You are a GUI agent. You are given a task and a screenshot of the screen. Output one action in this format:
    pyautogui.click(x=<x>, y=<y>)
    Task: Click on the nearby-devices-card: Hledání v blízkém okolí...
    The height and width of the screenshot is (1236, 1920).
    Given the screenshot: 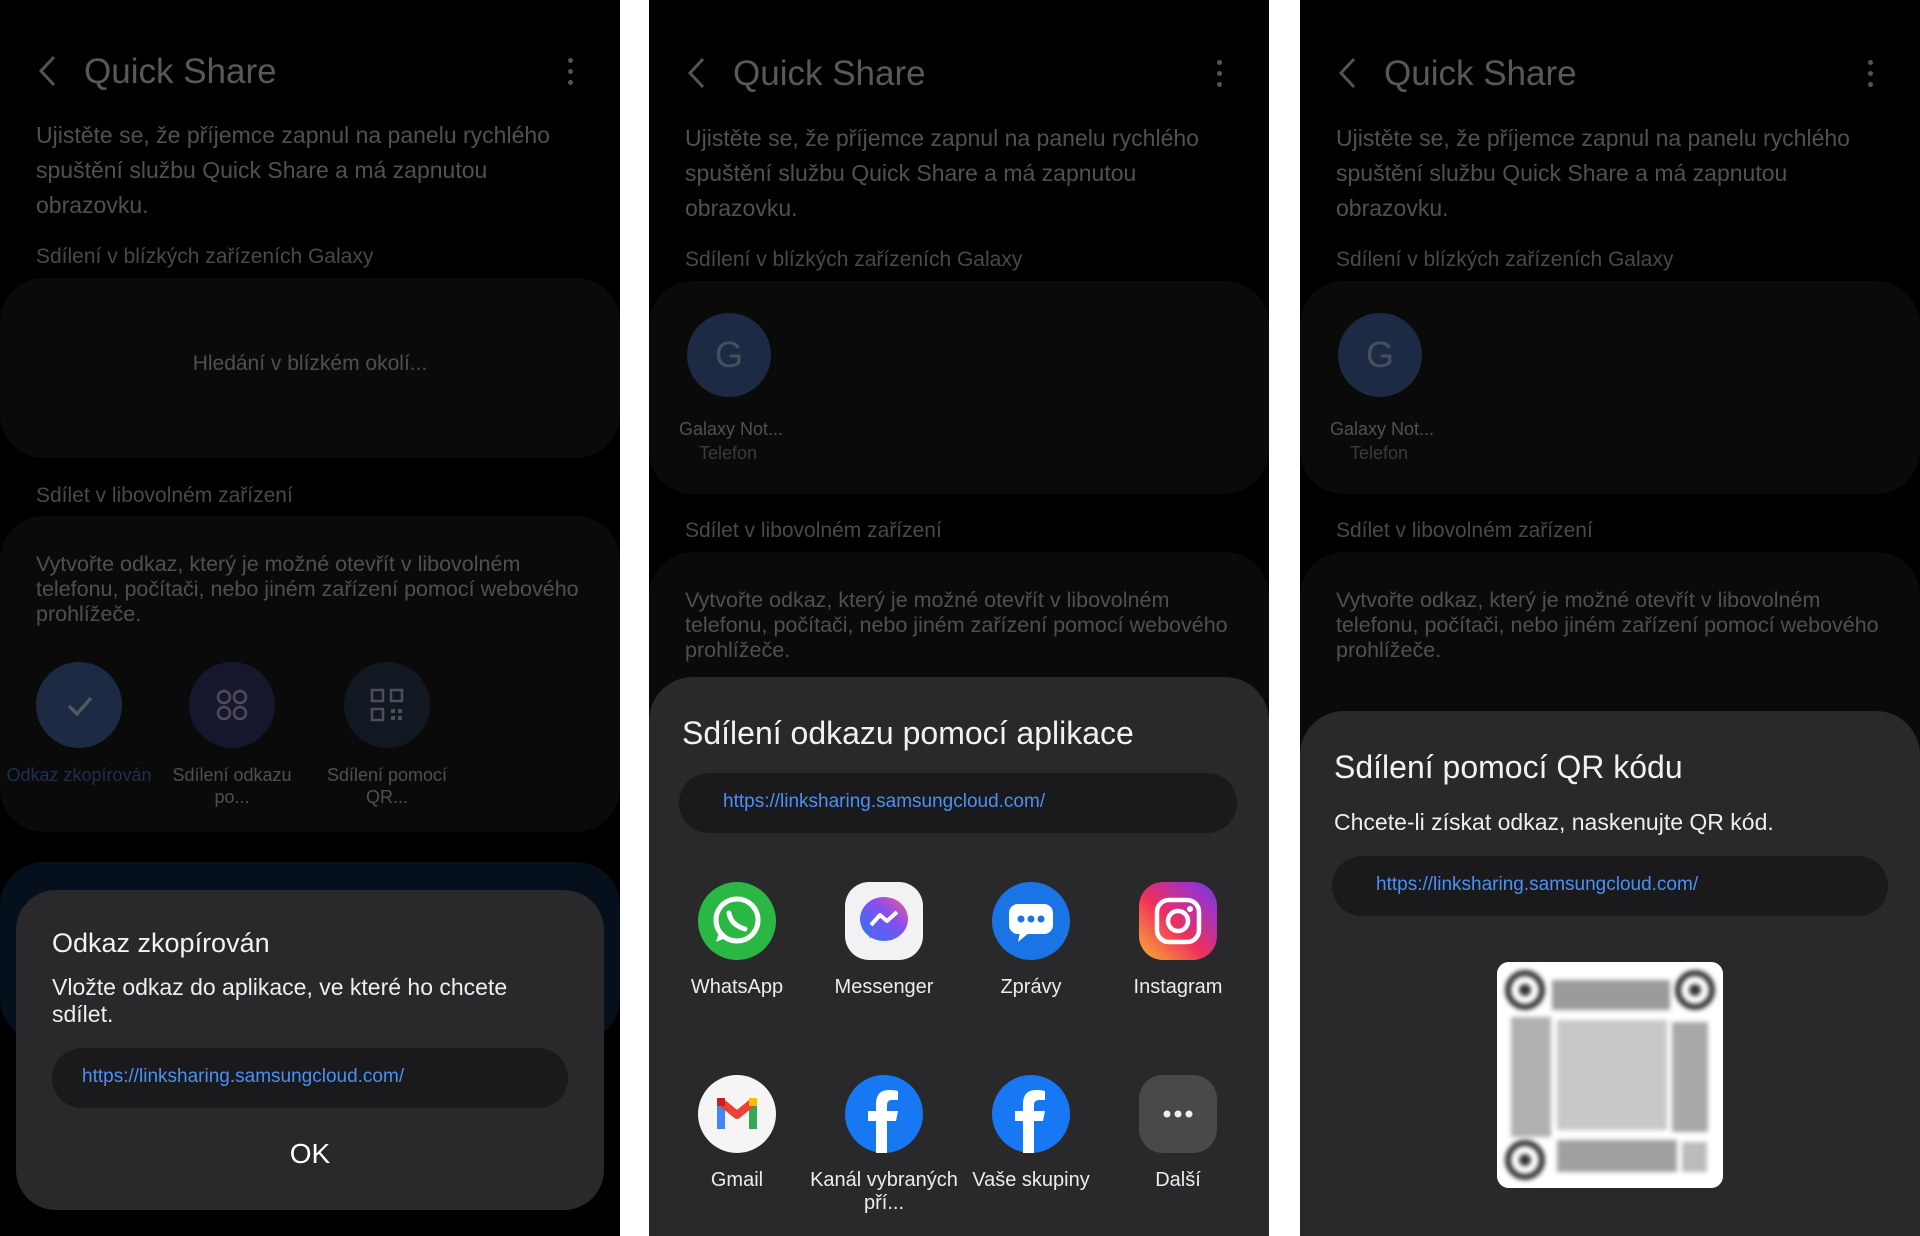 What is the action you would take?
    pyautogui.click(x=310, y=368)
    